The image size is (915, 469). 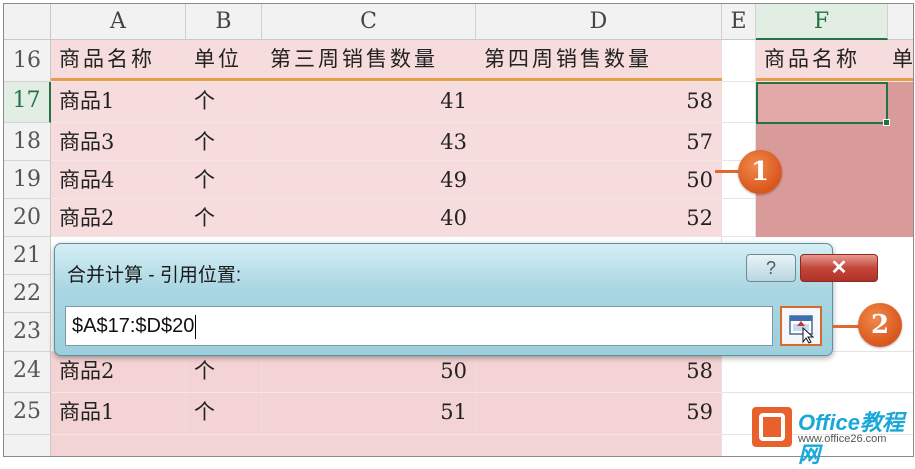 I want to click on reference-value: $A$17:$D$20, so click(x=133, y=326).